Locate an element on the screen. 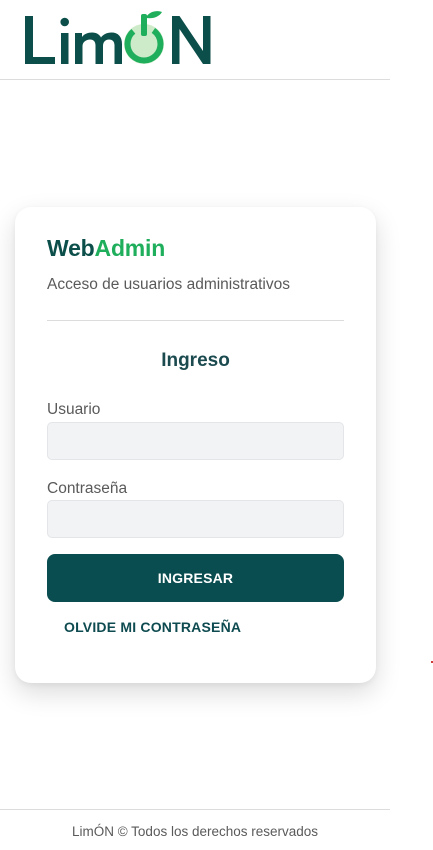 This screenshot has height=850, width=433. card-subtitle: Acceso de usuarios administrativos is located at coordinates (168, 284).